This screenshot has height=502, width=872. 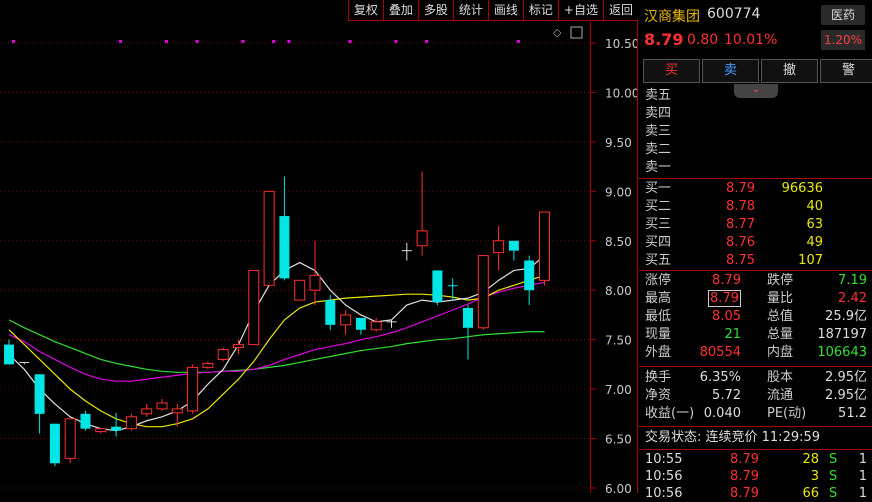 I want to click on stat-label: 总量, so click(x=780, y=334).